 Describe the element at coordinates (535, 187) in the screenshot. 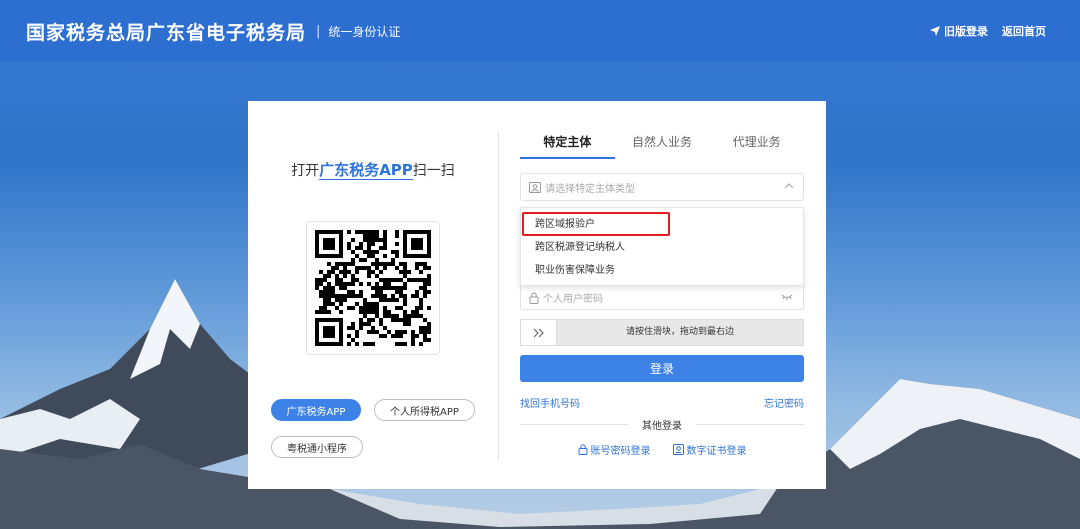

I see `user-card-icon` at that location.